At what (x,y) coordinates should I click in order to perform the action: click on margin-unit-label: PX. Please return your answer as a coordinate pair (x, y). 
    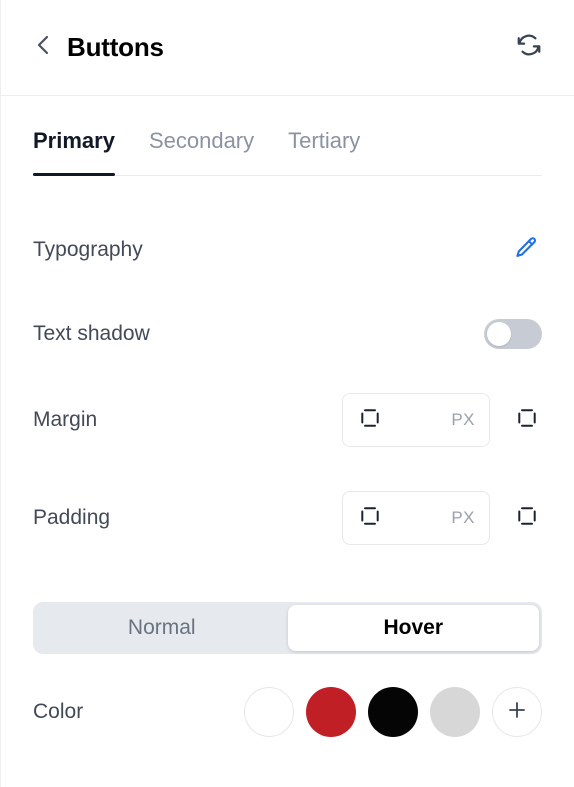
    Looking at the image, I should click on (463, 419).